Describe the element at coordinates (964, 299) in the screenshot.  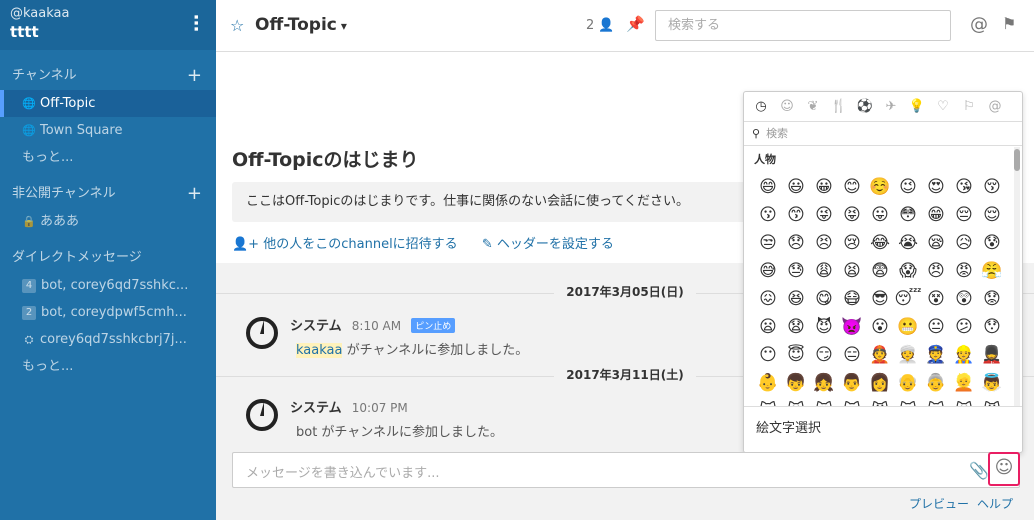
I see `emoji-item: 😲` at that location.